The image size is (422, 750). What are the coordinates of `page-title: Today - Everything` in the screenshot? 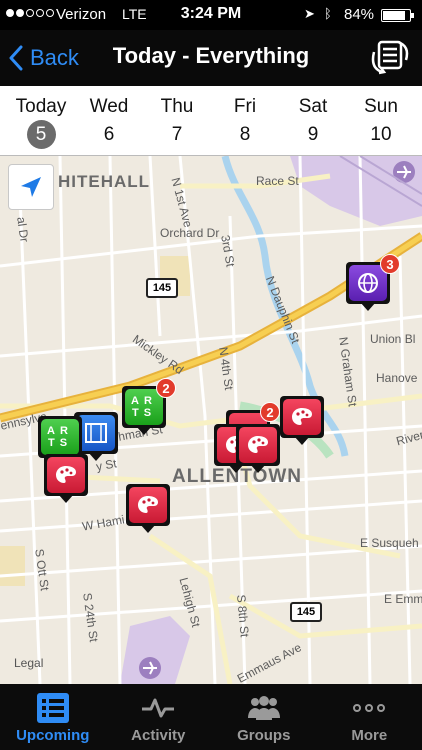 It's located at (211, 55).